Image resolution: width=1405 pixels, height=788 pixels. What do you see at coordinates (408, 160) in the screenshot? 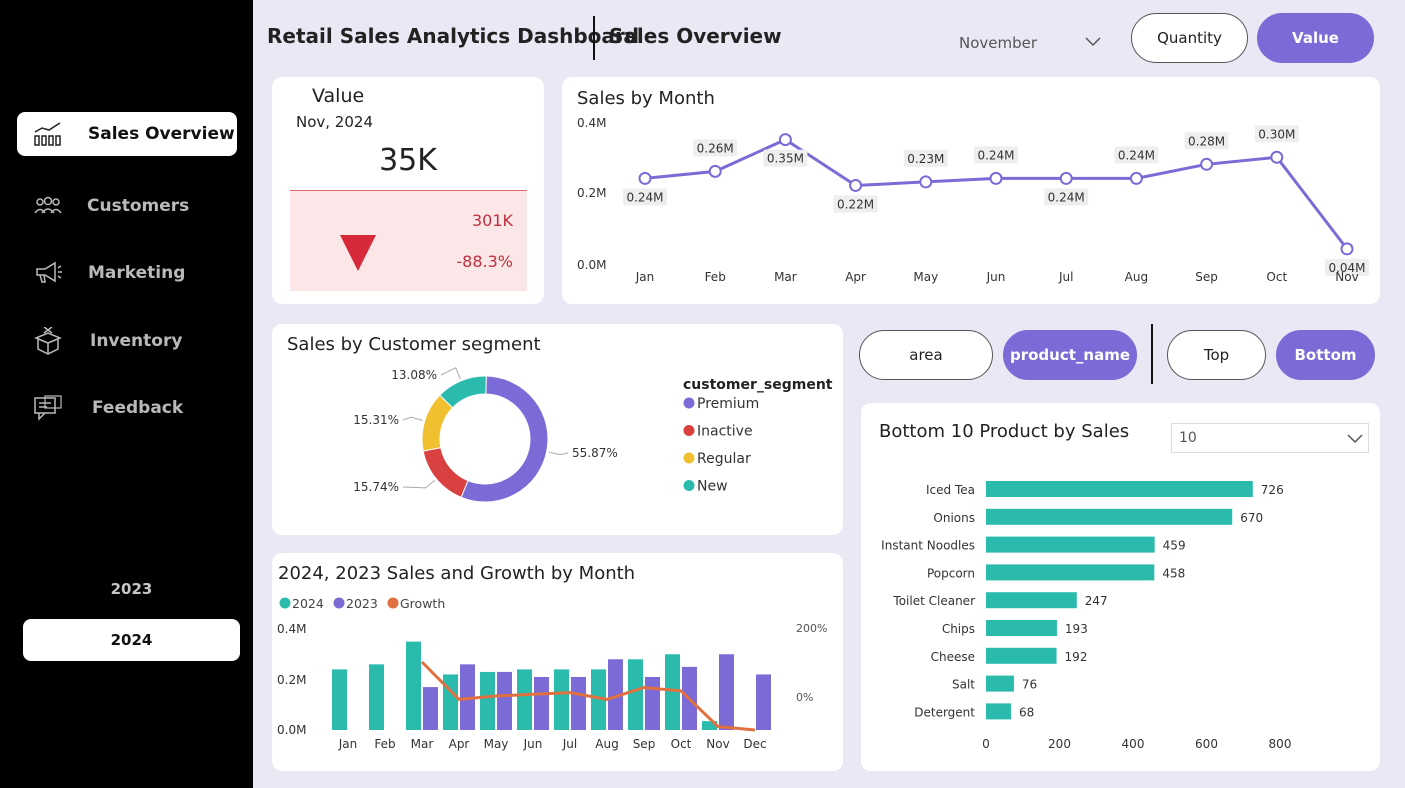
I see `kpi-value: 35K` at bounding box center [408, 160].